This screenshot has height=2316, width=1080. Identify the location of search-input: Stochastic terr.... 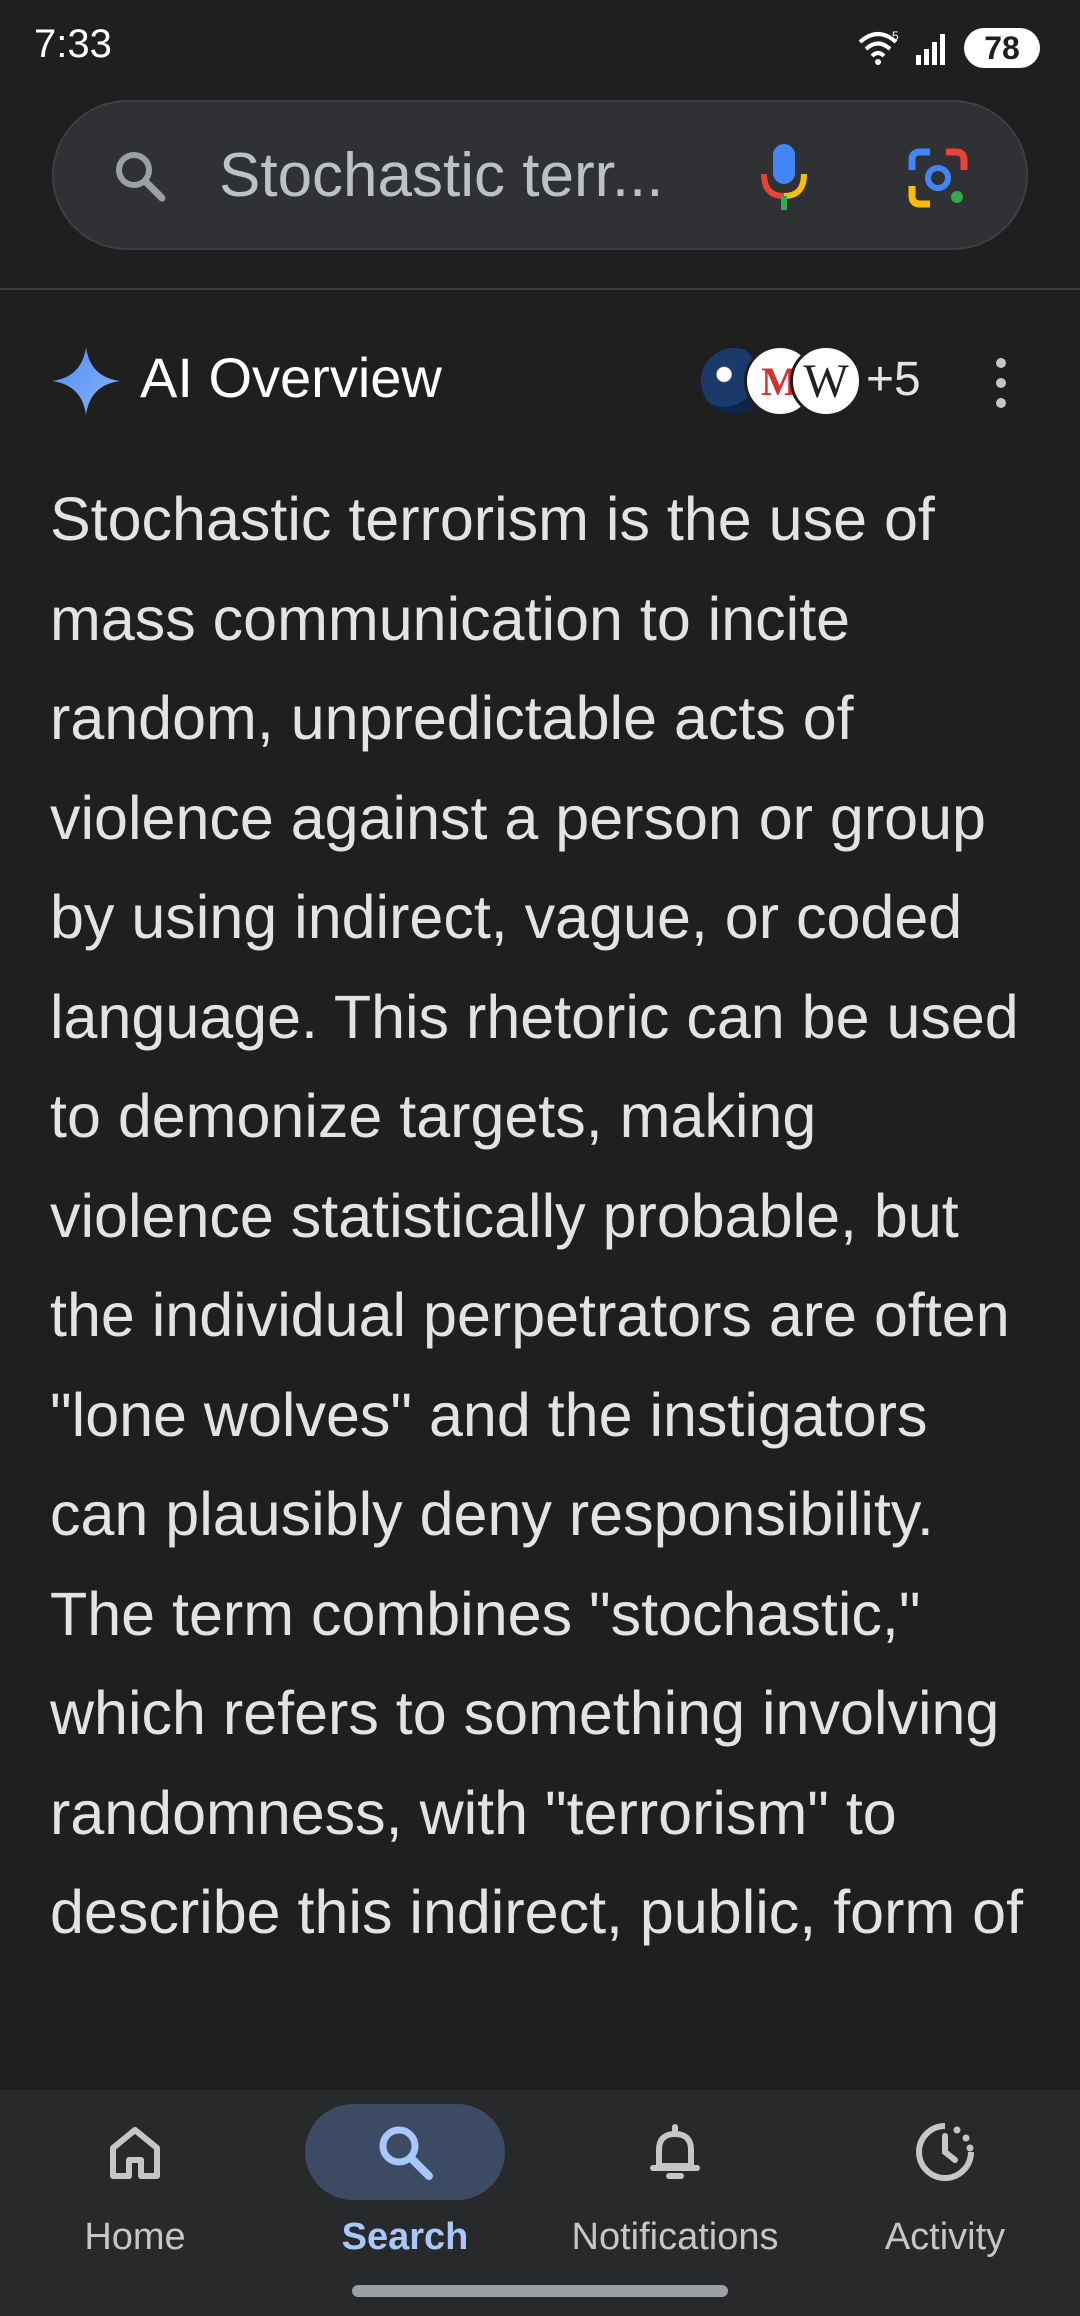
(441, 175).